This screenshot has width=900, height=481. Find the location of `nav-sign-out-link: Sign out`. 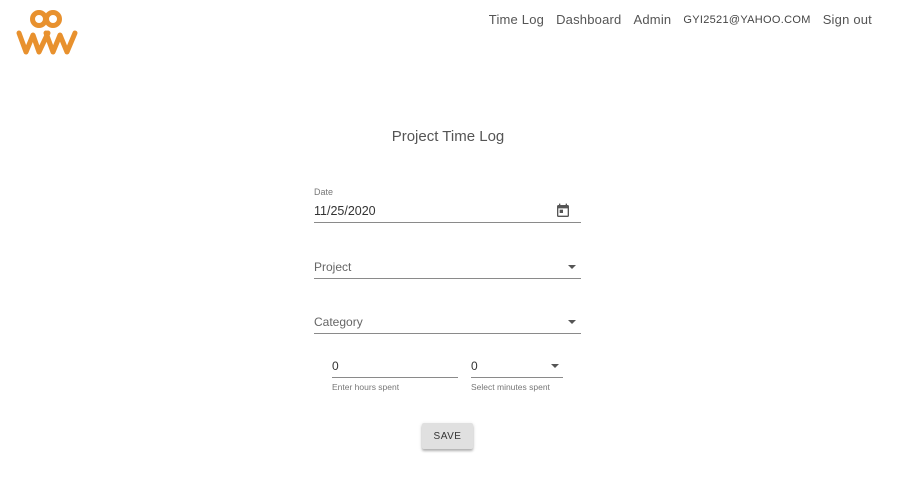

nav-sign-out-link: Sign out is located at coordinates (847, 19).